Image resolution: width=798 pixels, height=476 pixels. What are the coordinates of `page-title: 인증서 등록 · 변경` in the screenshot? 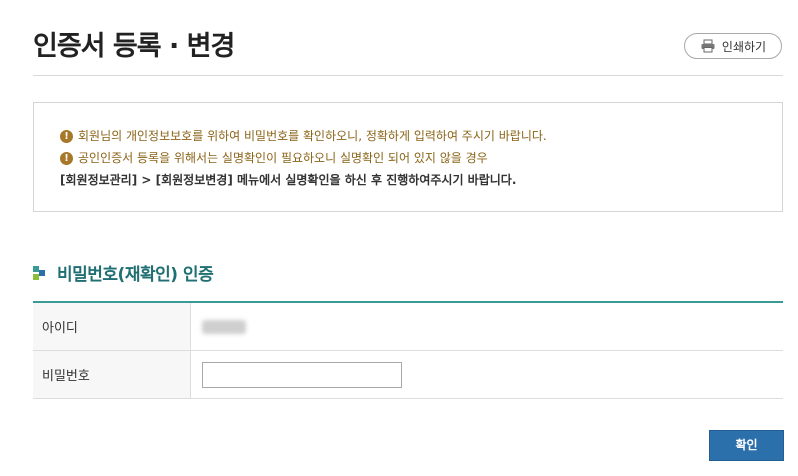 It's located at (134, 46).